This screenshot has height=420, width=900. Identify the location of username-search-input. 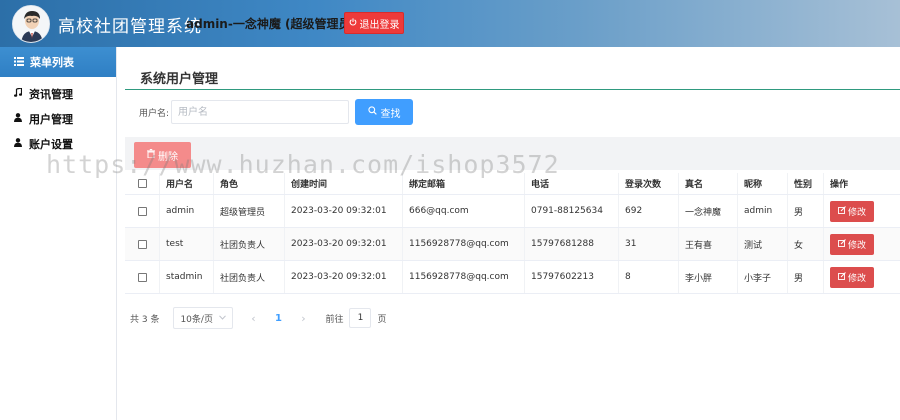
(260, 112).